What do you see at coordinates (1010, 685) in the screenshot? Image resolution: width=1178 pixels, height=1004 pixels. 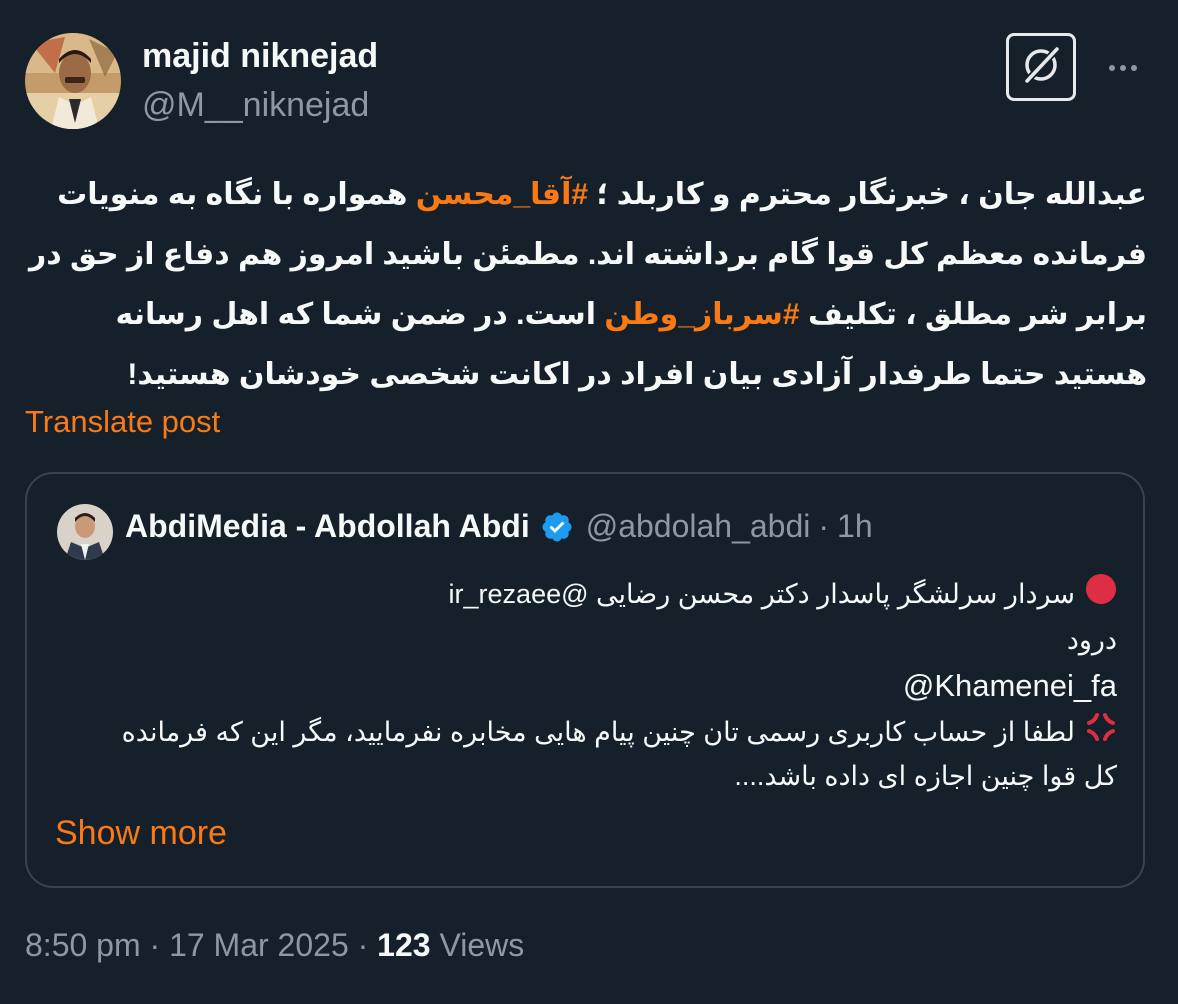 I see `mention-khamenei: @Khamenei_fa` at bounding box center [1010, 685].